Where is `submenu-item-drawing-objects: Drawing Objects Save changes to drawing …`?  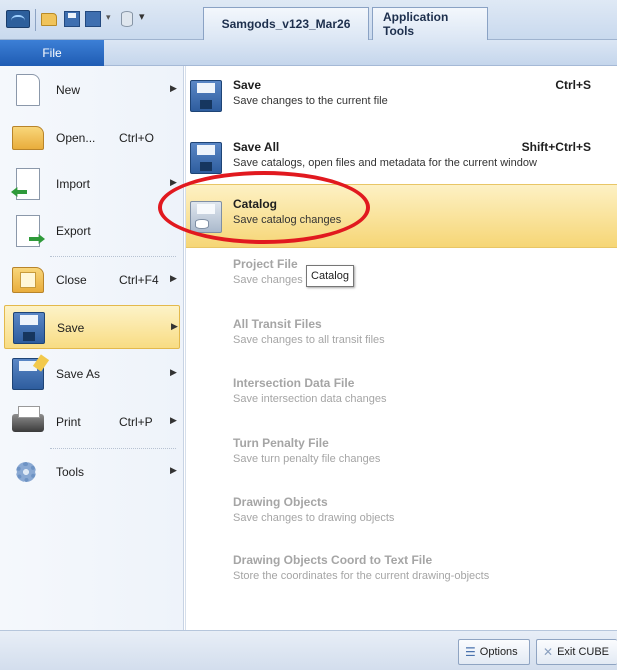 submenu-item-drawing-objects: Drawing Objects Save changes to drawing … is located at coordinates (401, 510).